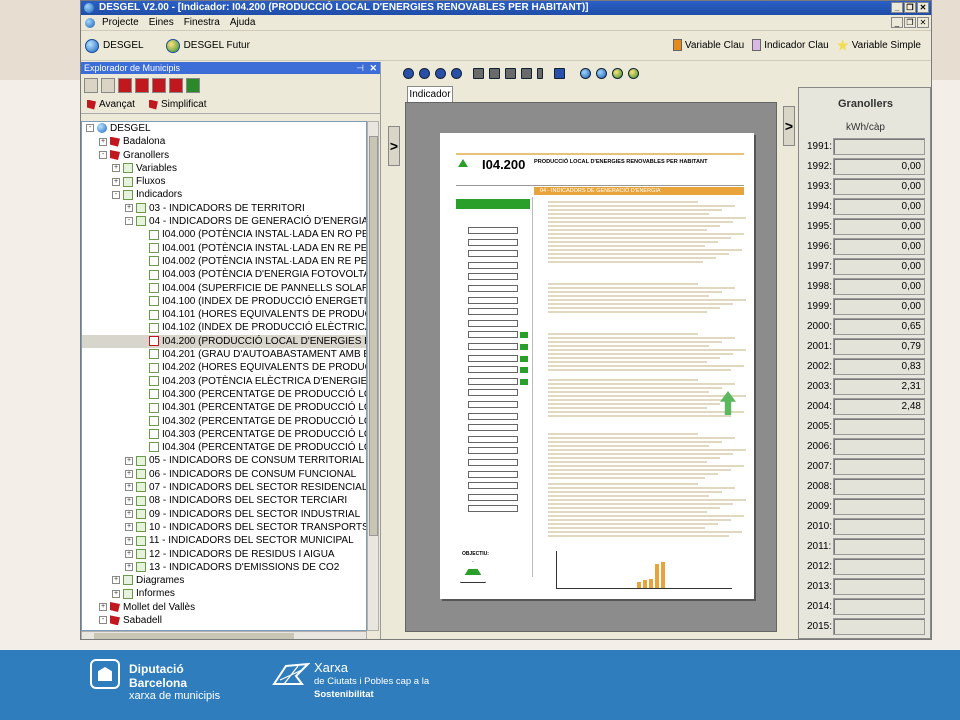 The height and width of the screenshot is (720, 960). What do you see at coordinates (897, 22) in the screenshot?
I see `child-minimize-button: _` at bounding box center [897, 22].